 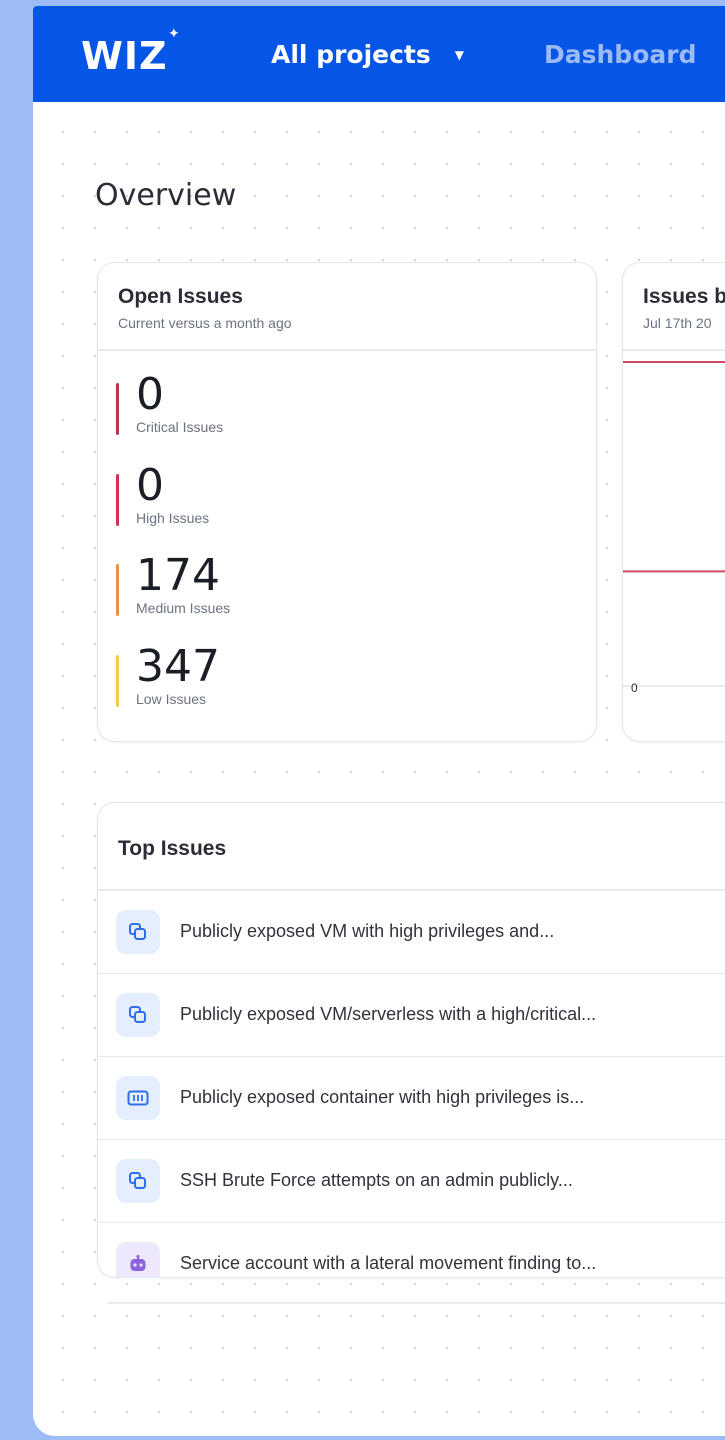 What do you see at coordinates (183, 608) in the screenshot?
I see `medium-issues-label: Medium Issues` at bounding box center [183, 608].